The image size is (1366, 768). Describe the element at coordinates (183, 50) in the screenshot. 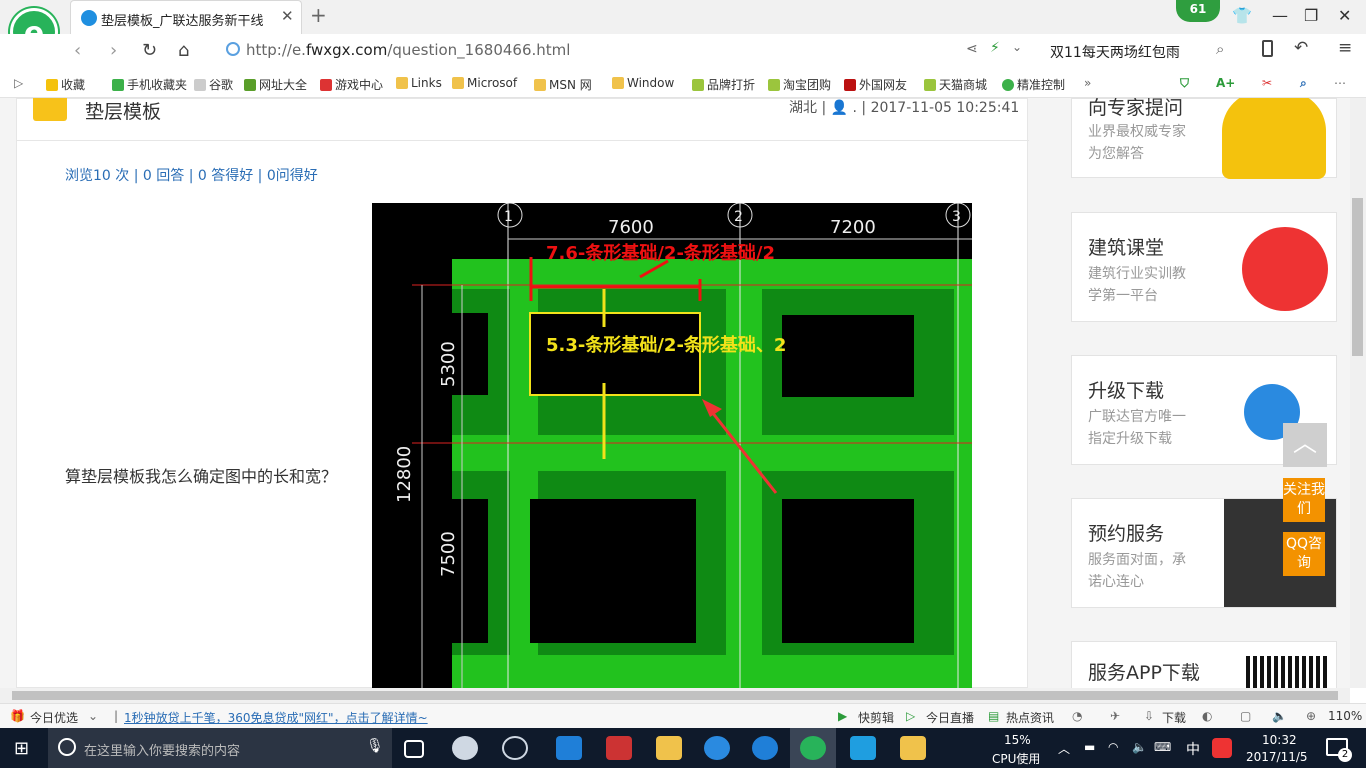

I see `home-icon: ⌂` at that location.